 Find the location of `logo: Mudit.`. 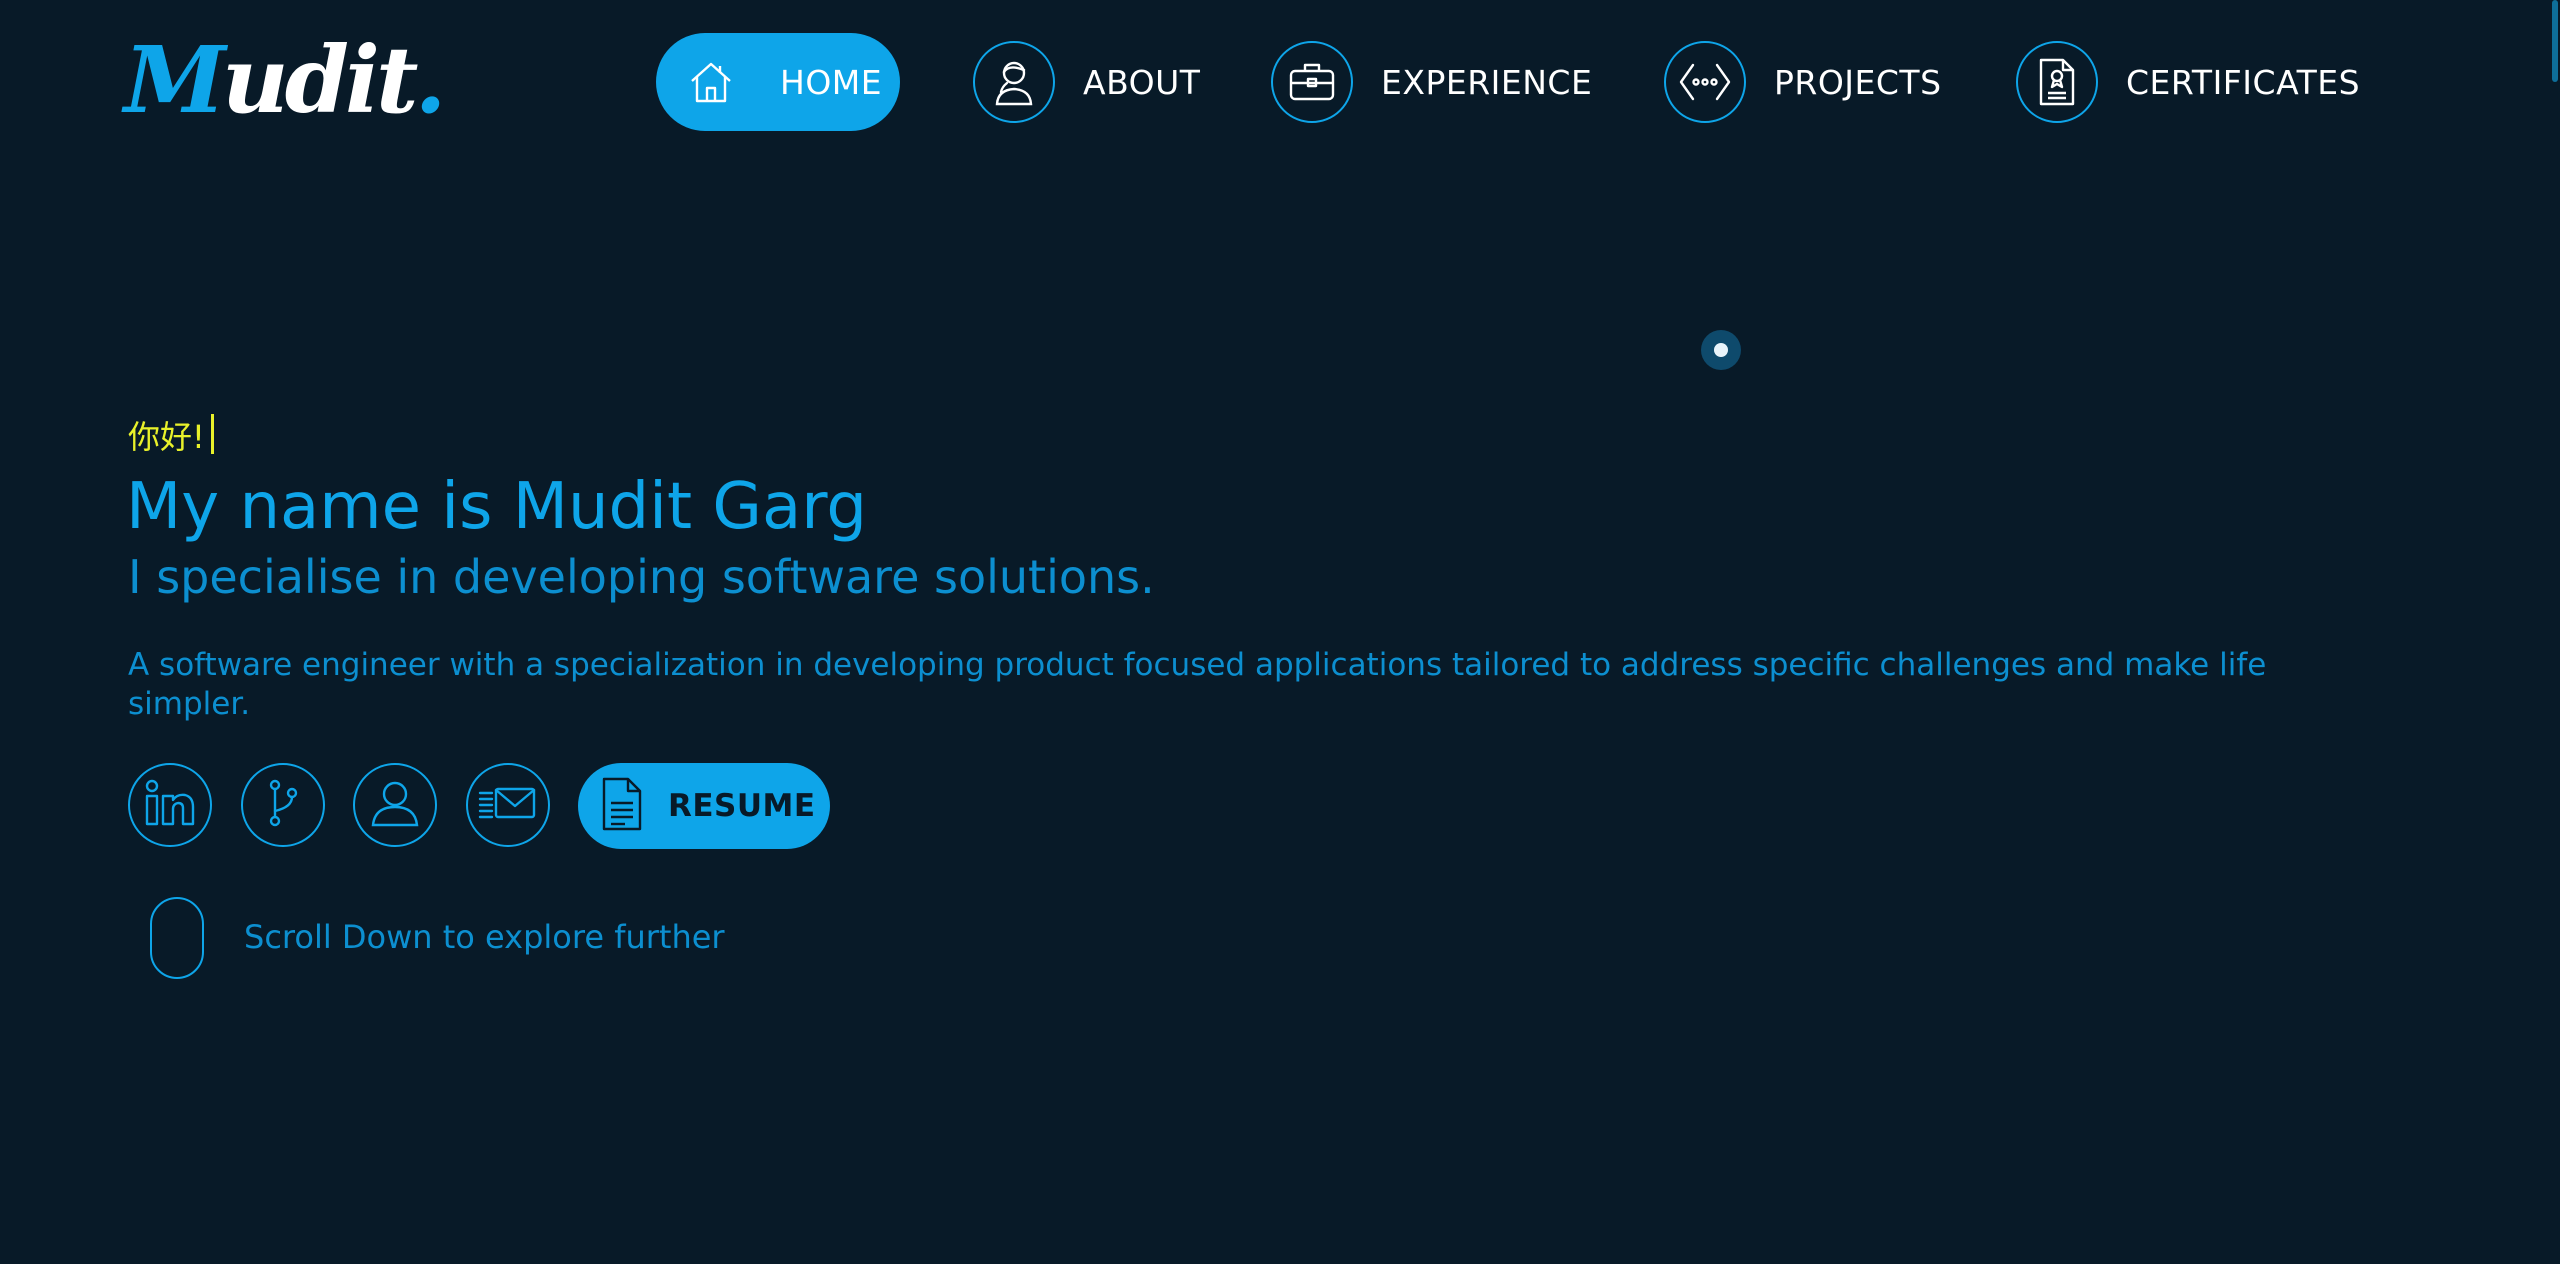

logo: Mudit. is located at coordinates (285, 80).